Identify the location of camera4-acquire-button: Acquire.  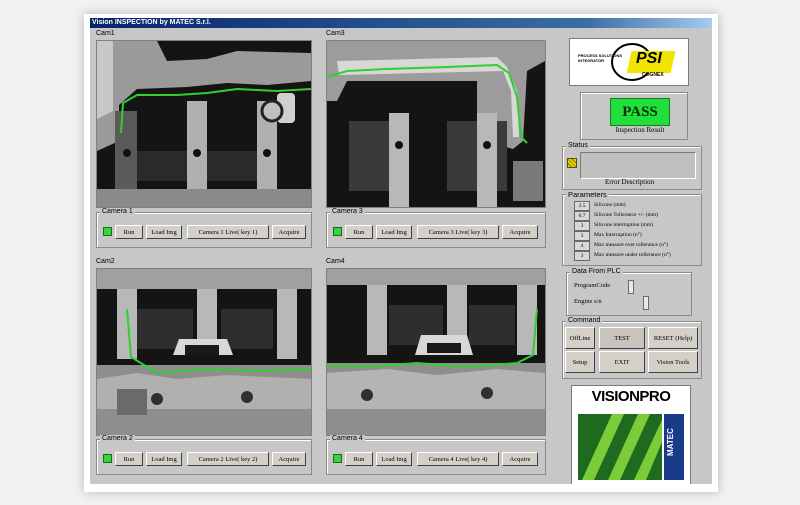
(520, 459).